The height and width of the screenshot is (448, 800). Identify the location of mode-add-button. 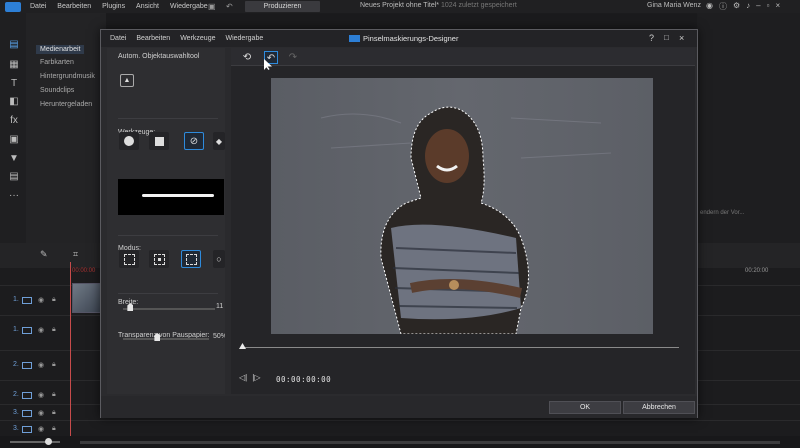
(129, 259).